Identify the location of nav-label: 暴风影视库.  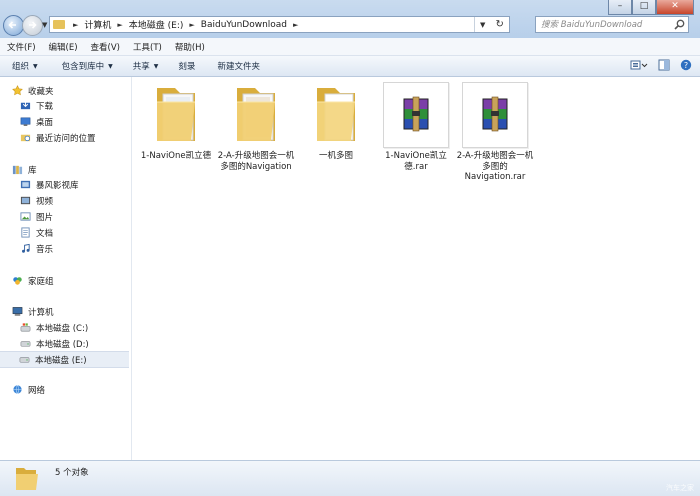
(57, 185).